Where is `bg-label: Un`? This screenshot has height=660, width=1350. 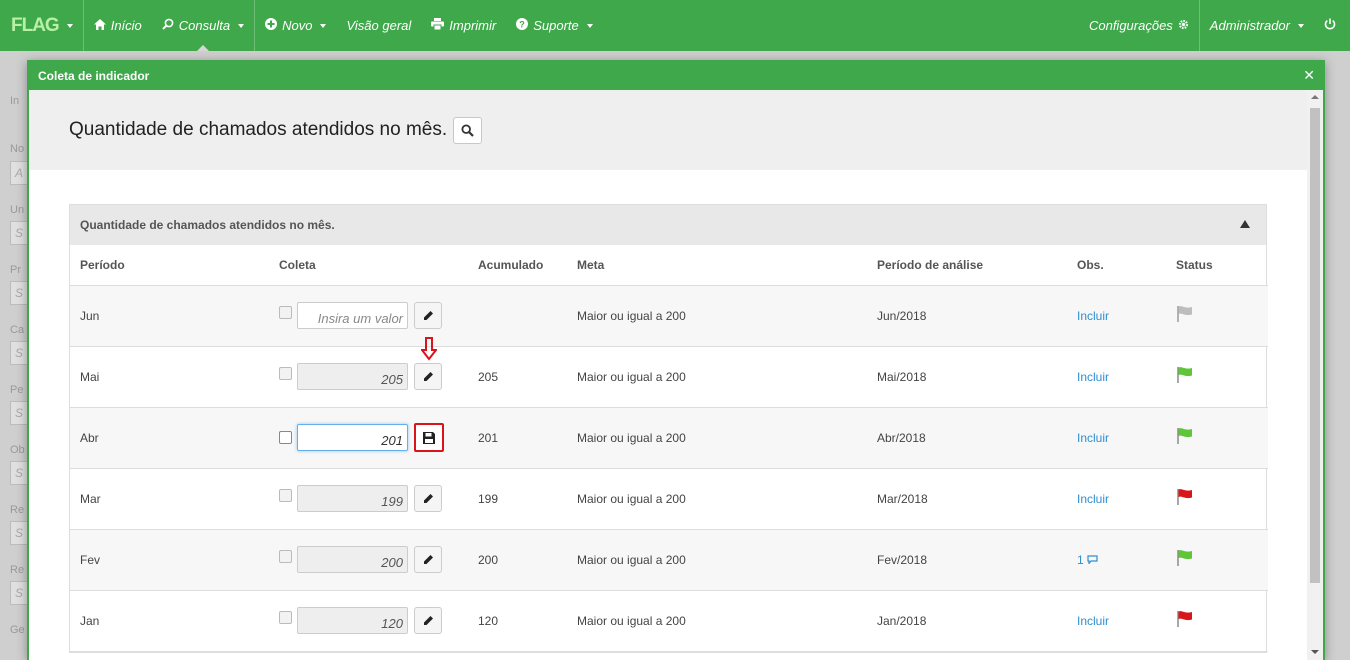
bg-label: Un is located at coordinates (17, 210).